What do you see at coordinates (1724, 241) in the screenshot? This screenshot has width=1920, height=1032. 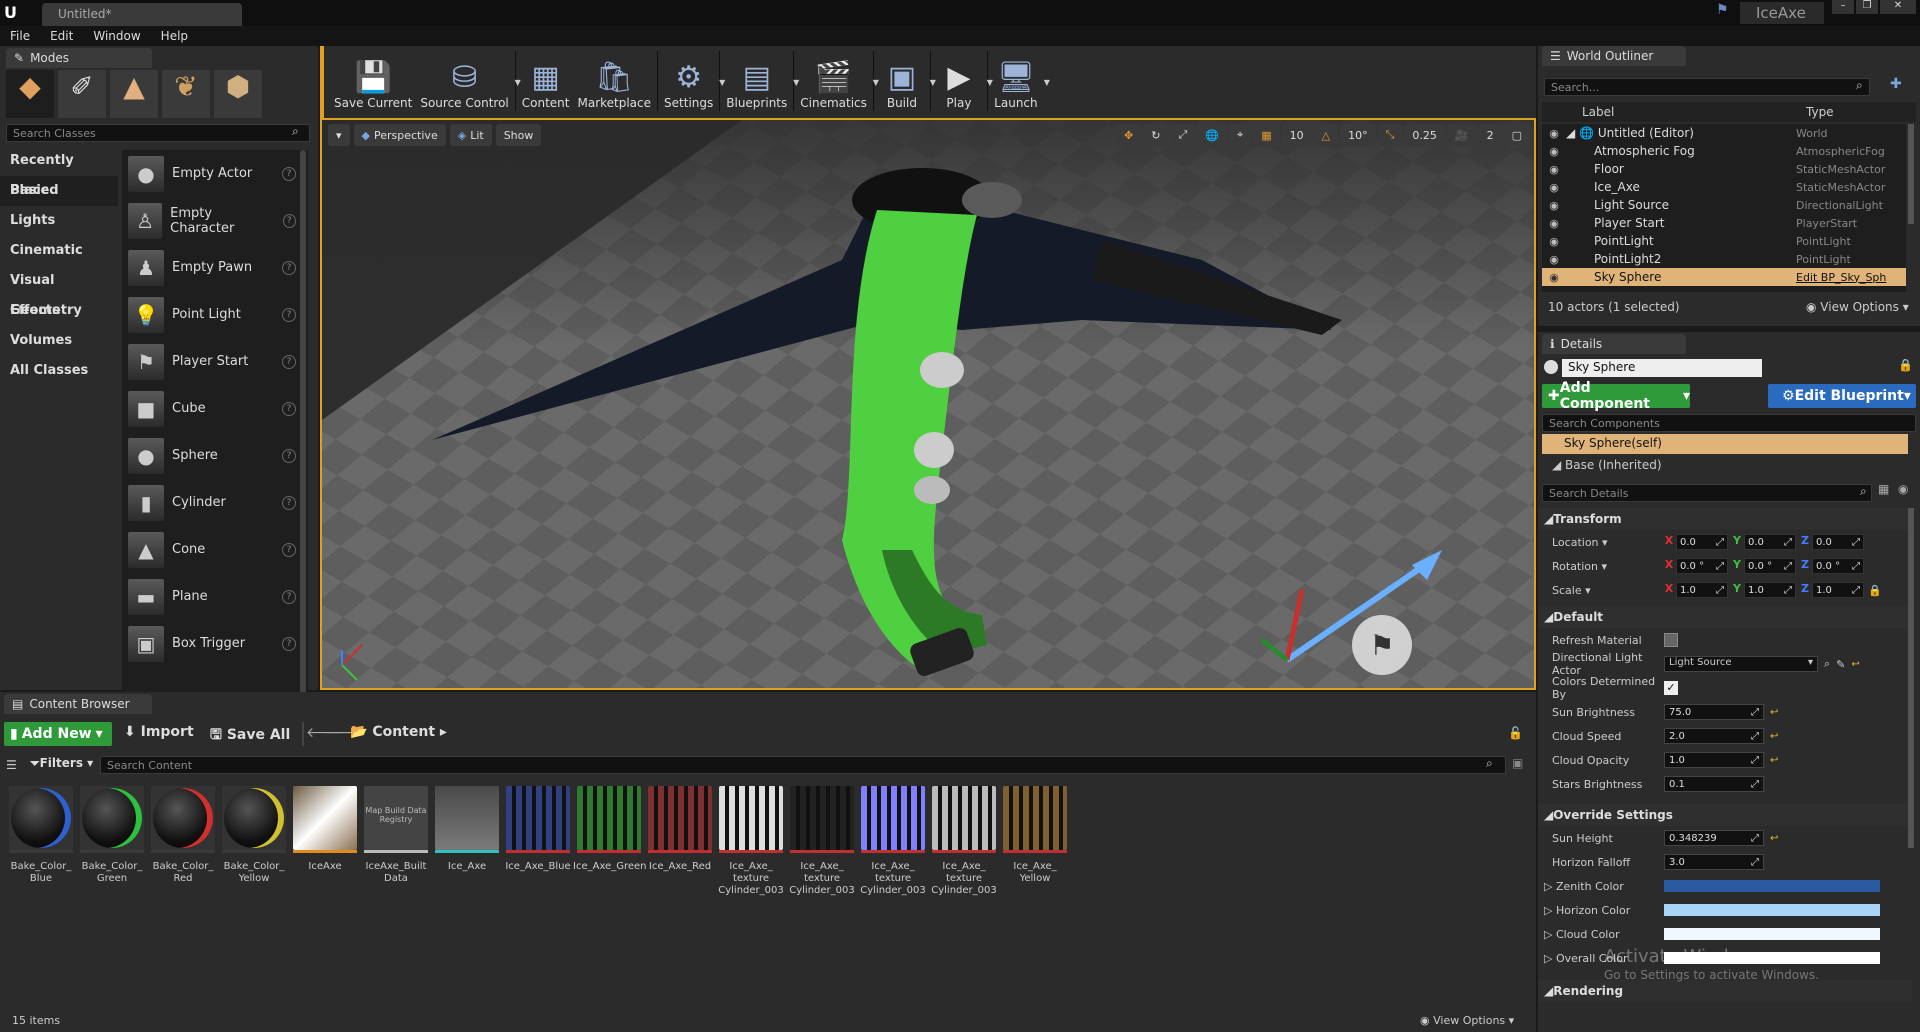 I see `outliner-row: ◉ PointLight PointLight` at bounding box center [1724, 241].